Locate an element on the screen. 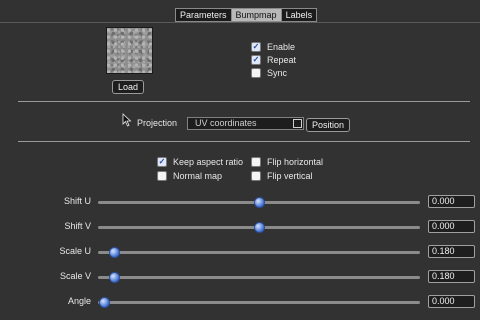  tab-bumpmap: Bumpmap is located at coordinates (256, 15).